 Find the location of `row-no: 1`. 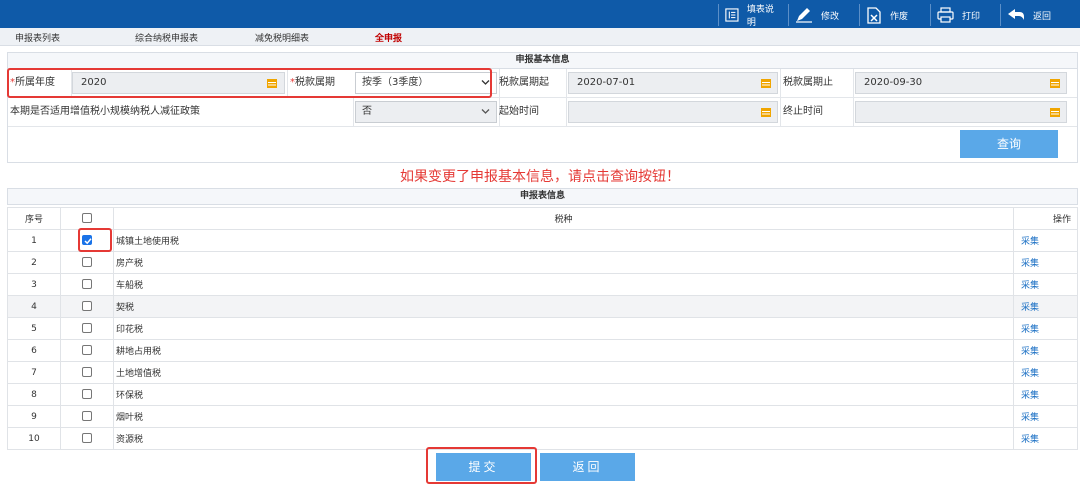

row-no: 1 is located at coordinates (34, 240).